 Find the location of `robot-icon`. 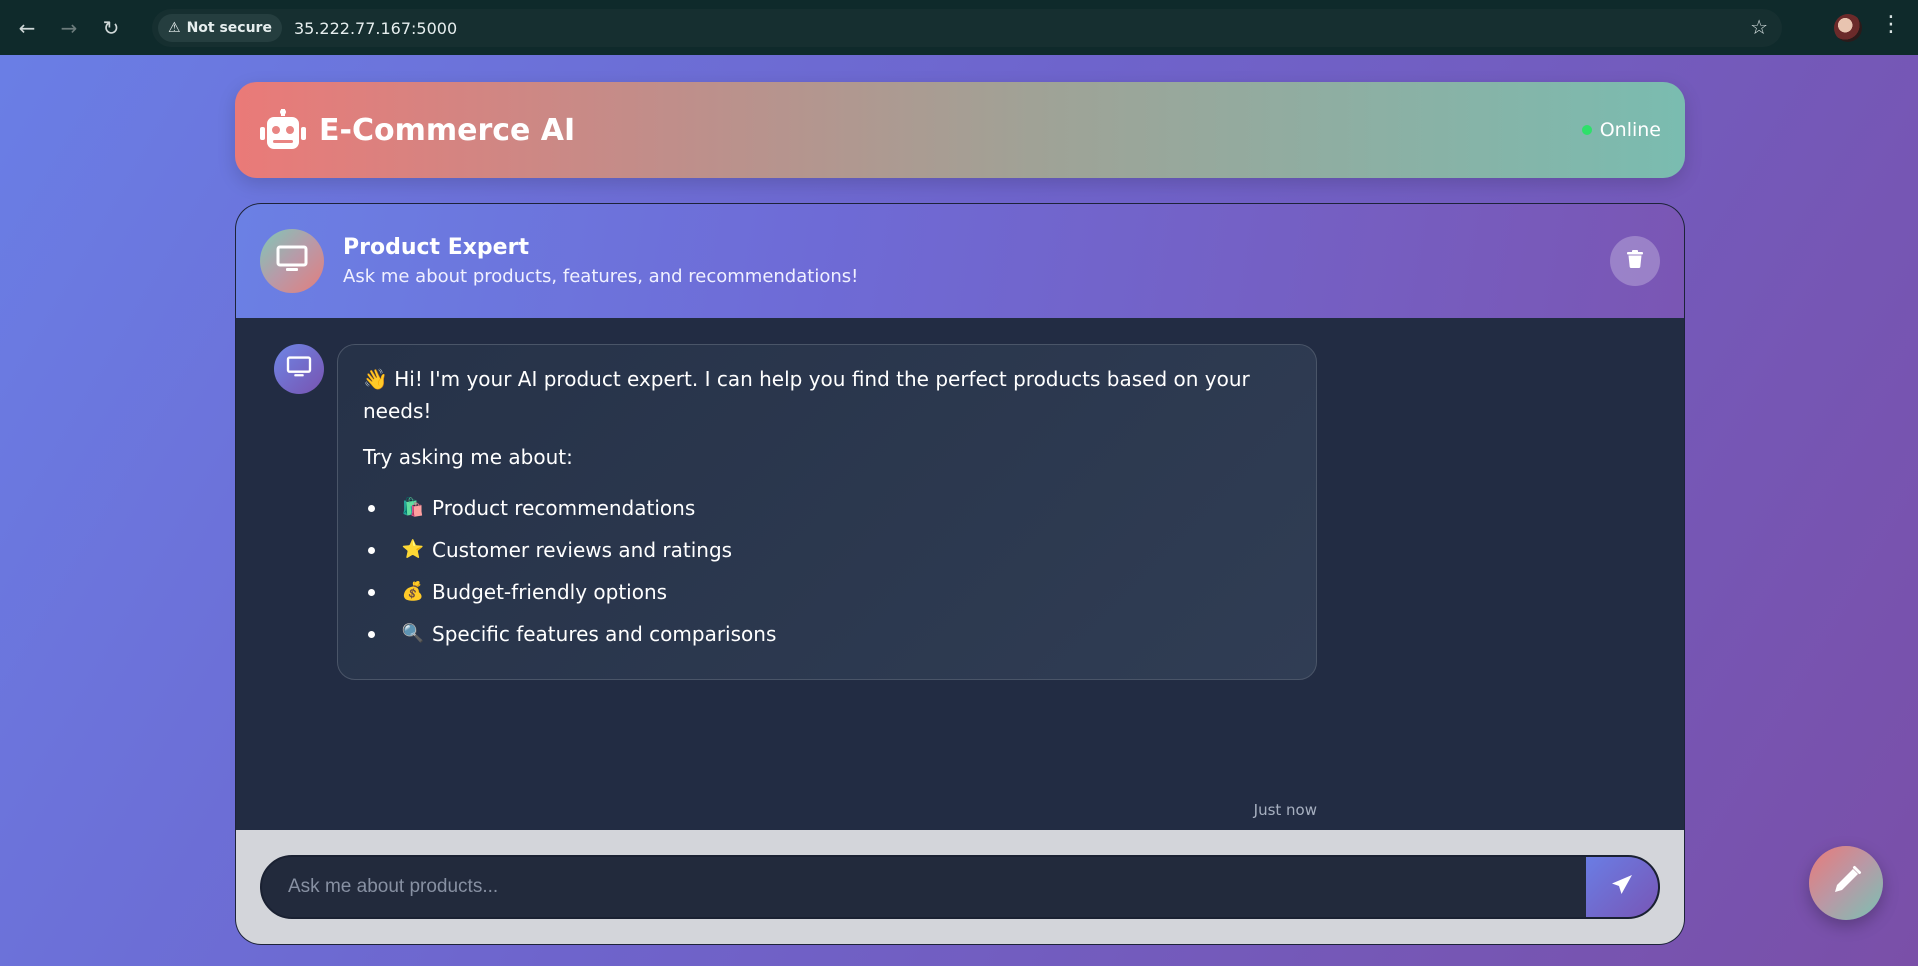

robot-icon is located at coordinates (283, 130).